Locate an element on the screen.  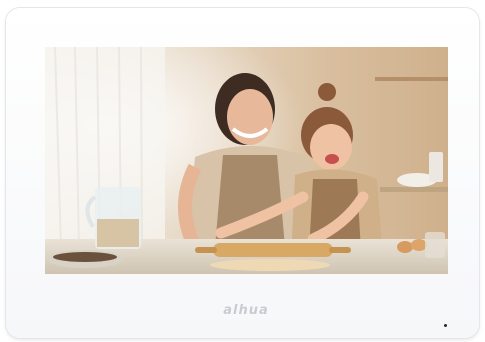
light-sensor-icon is located at coordinates (445, 325).